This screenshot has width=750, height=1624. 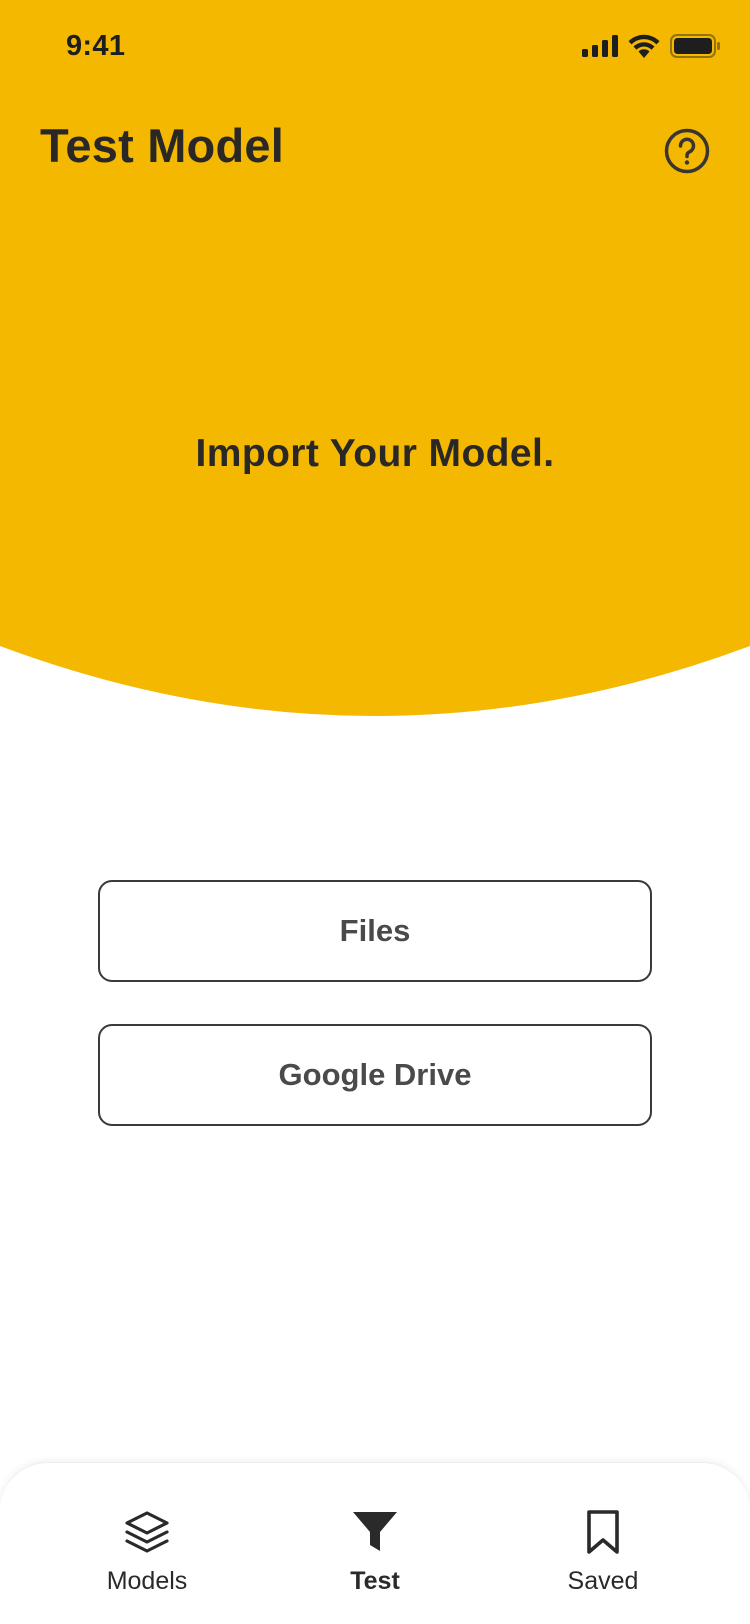 What do you see at coordinates (147, 1532) in the screenshot?
I see `layers-icon` at bounding box center [147, 1532].